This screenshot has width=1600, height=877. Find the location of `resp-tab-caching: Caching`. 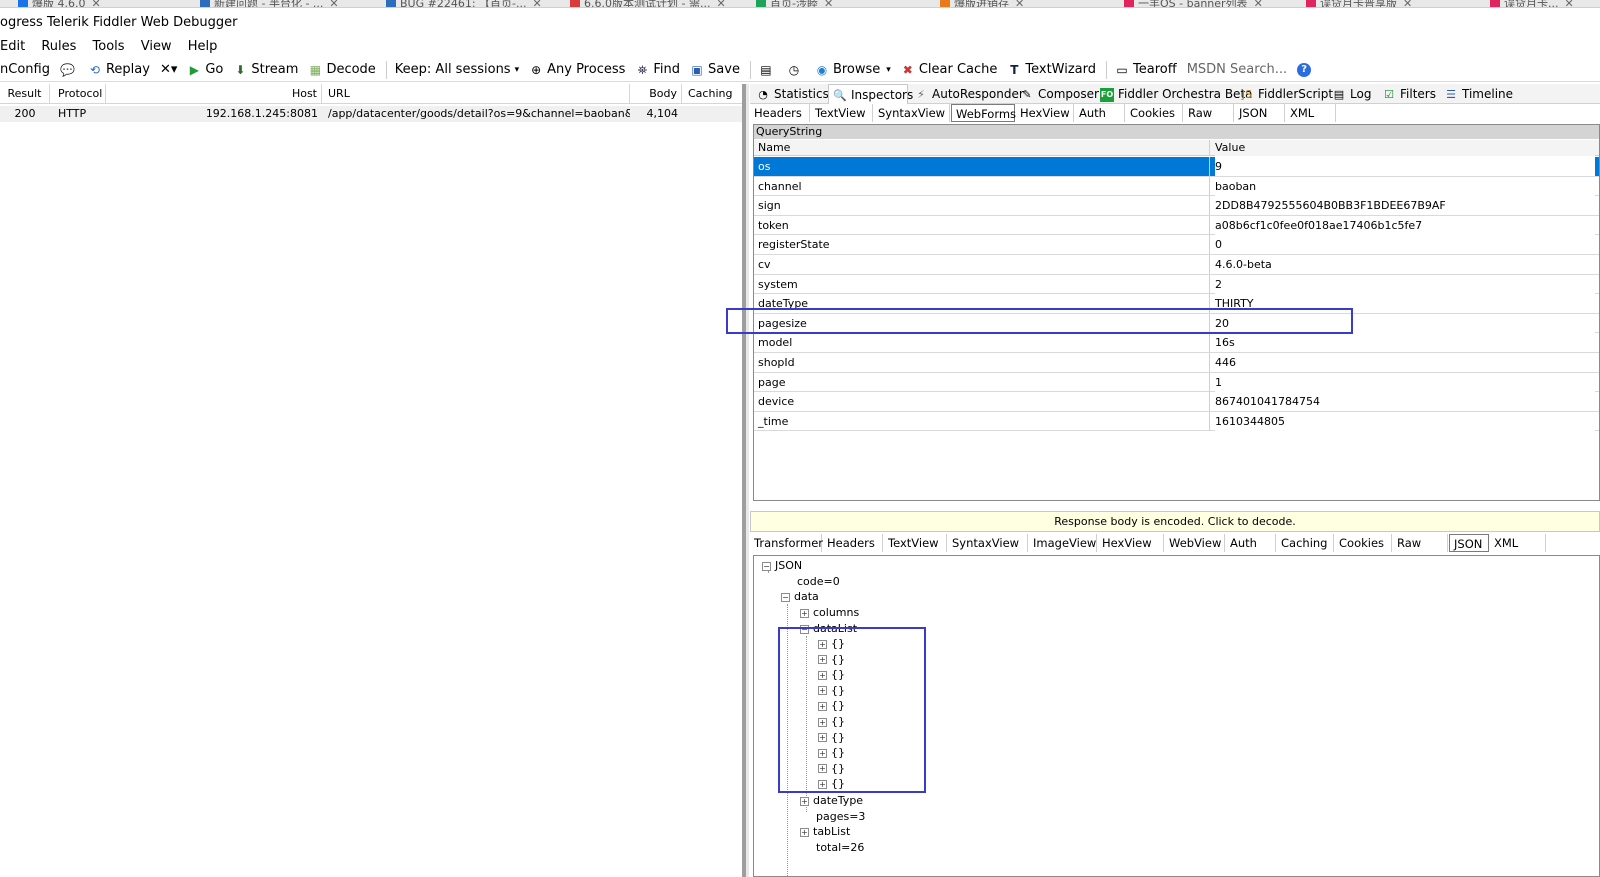

resp-tab-caching: Caching is located at coordinates (1305, 543).